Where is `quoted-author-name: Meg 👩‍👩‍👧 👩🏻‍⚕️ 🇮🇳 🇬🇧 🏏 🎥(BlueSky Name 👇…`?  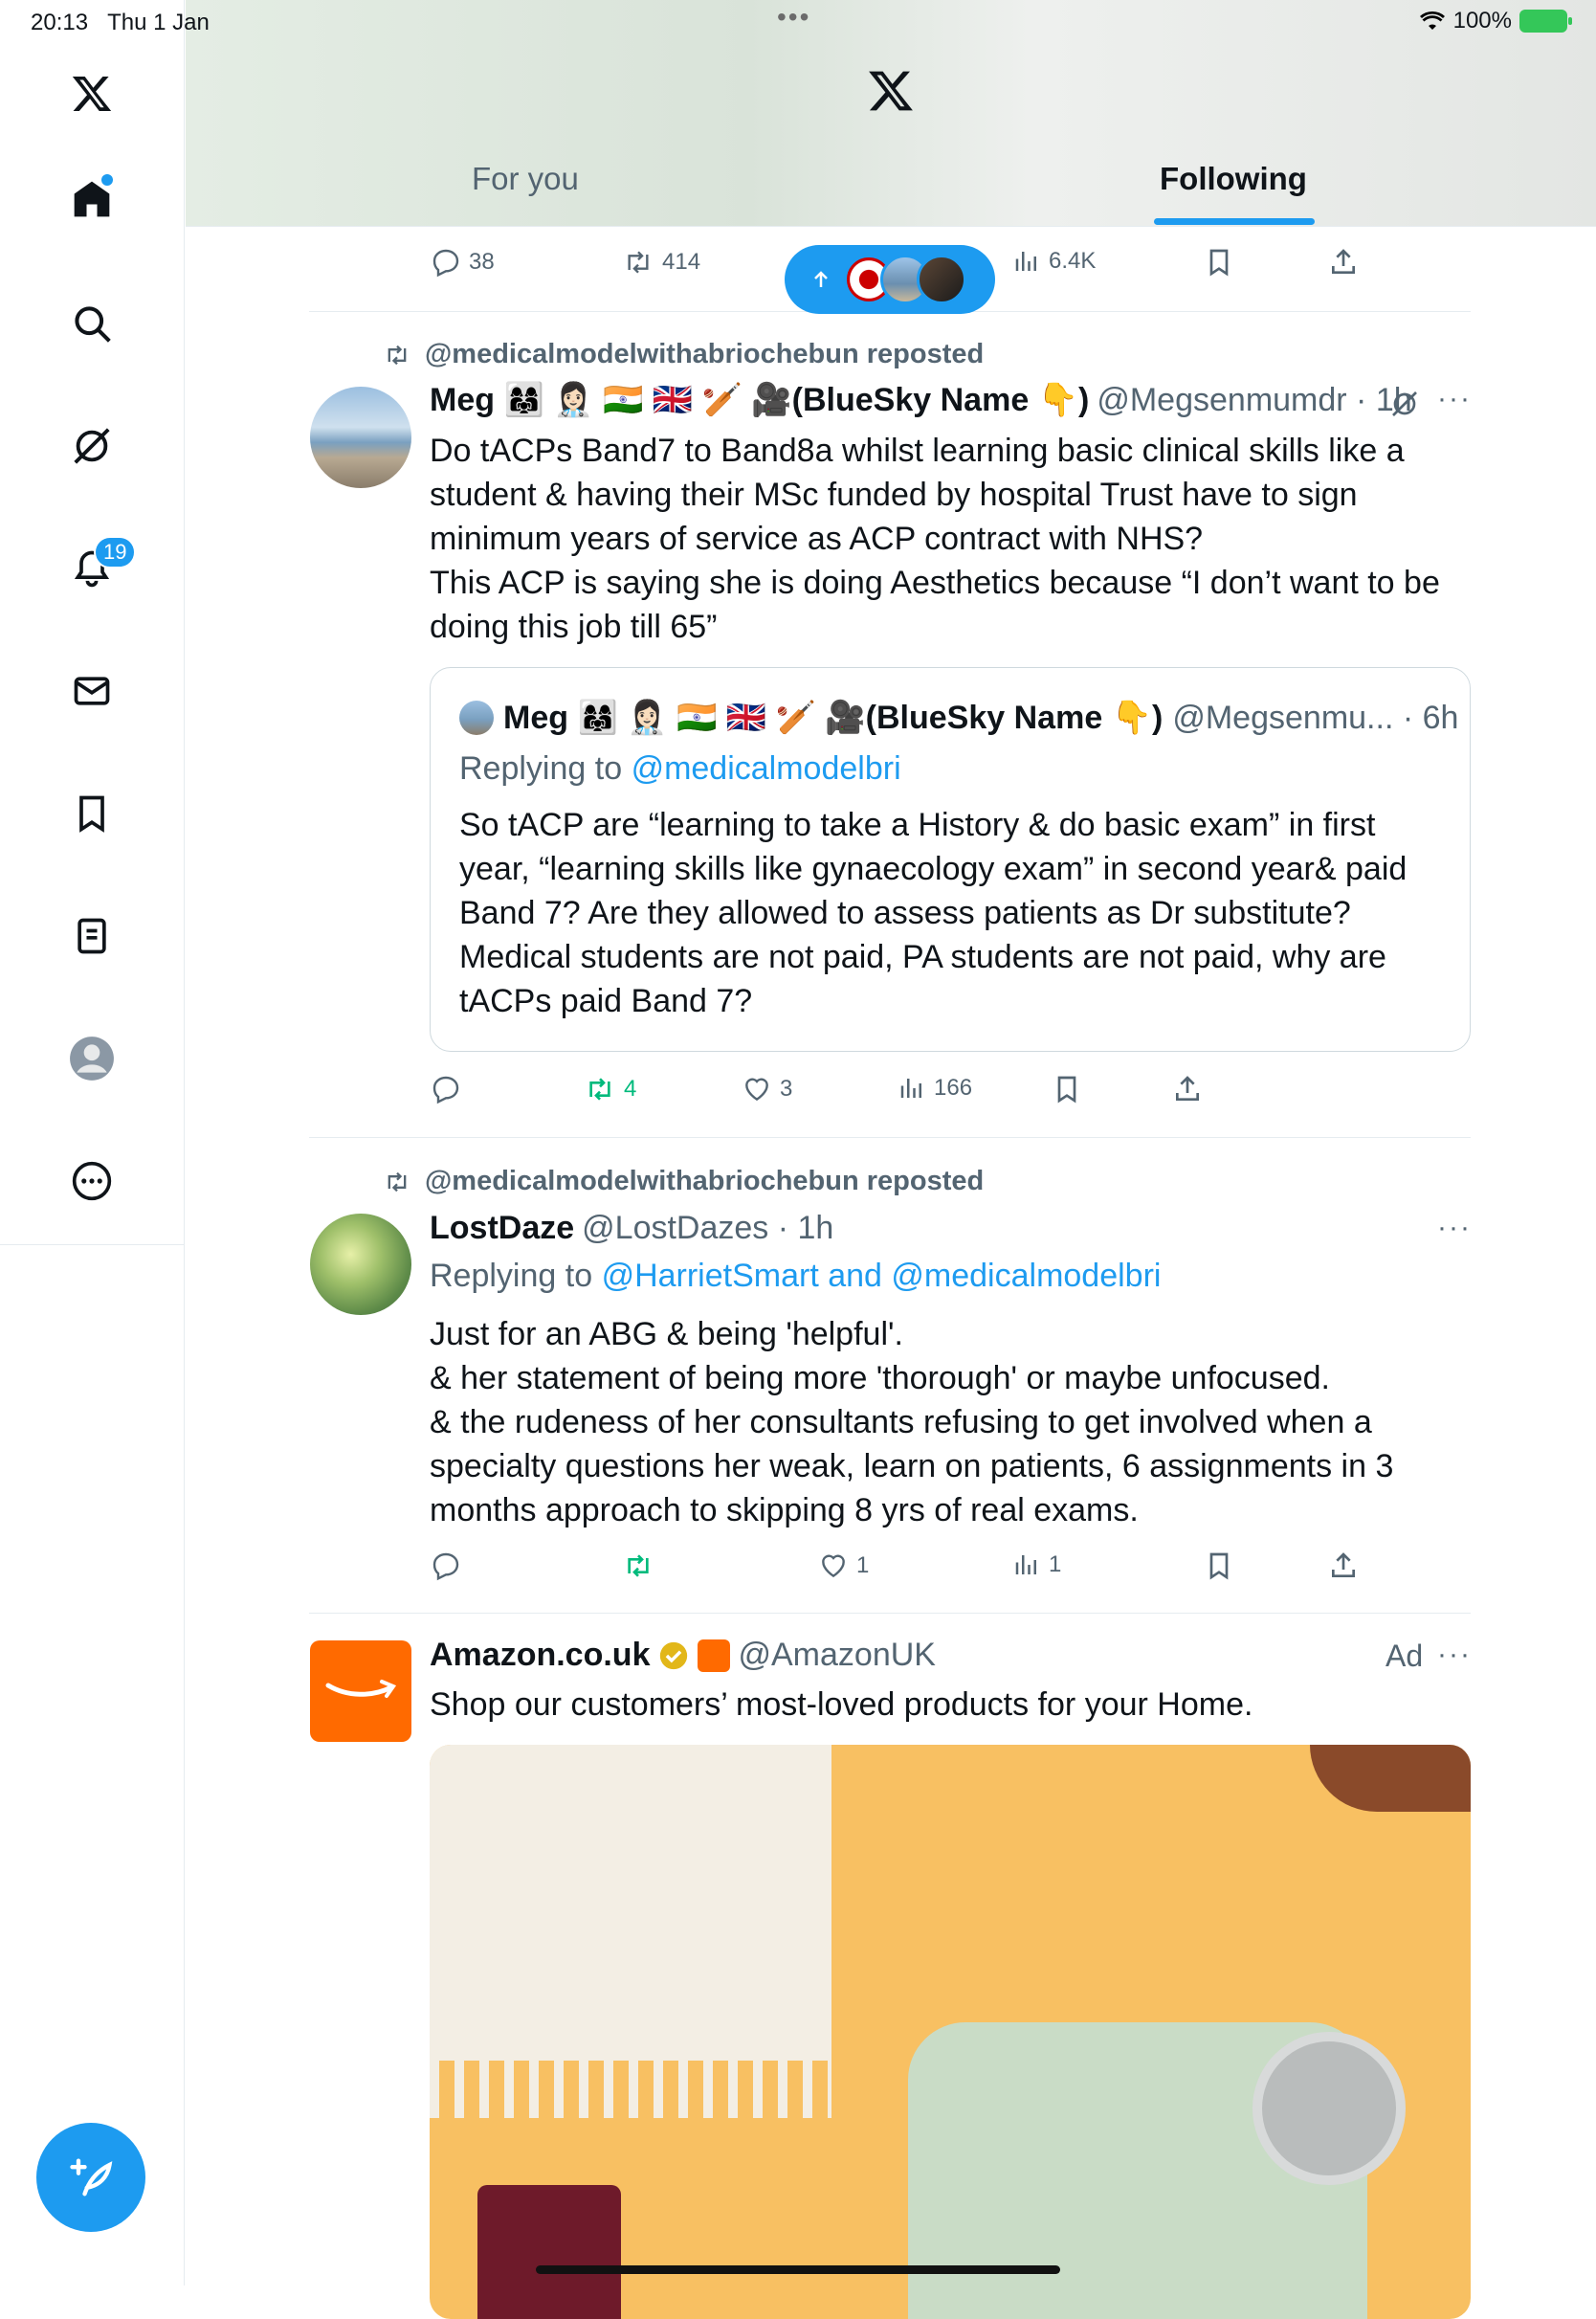 quoted-author-name: Meg 👩‍👩‍👧 👩🏻‍⚕️ 🇮🇳 🇬🇧 🏏 🎥(BlueSky Name 👇… is located at coordinates (834, 718).